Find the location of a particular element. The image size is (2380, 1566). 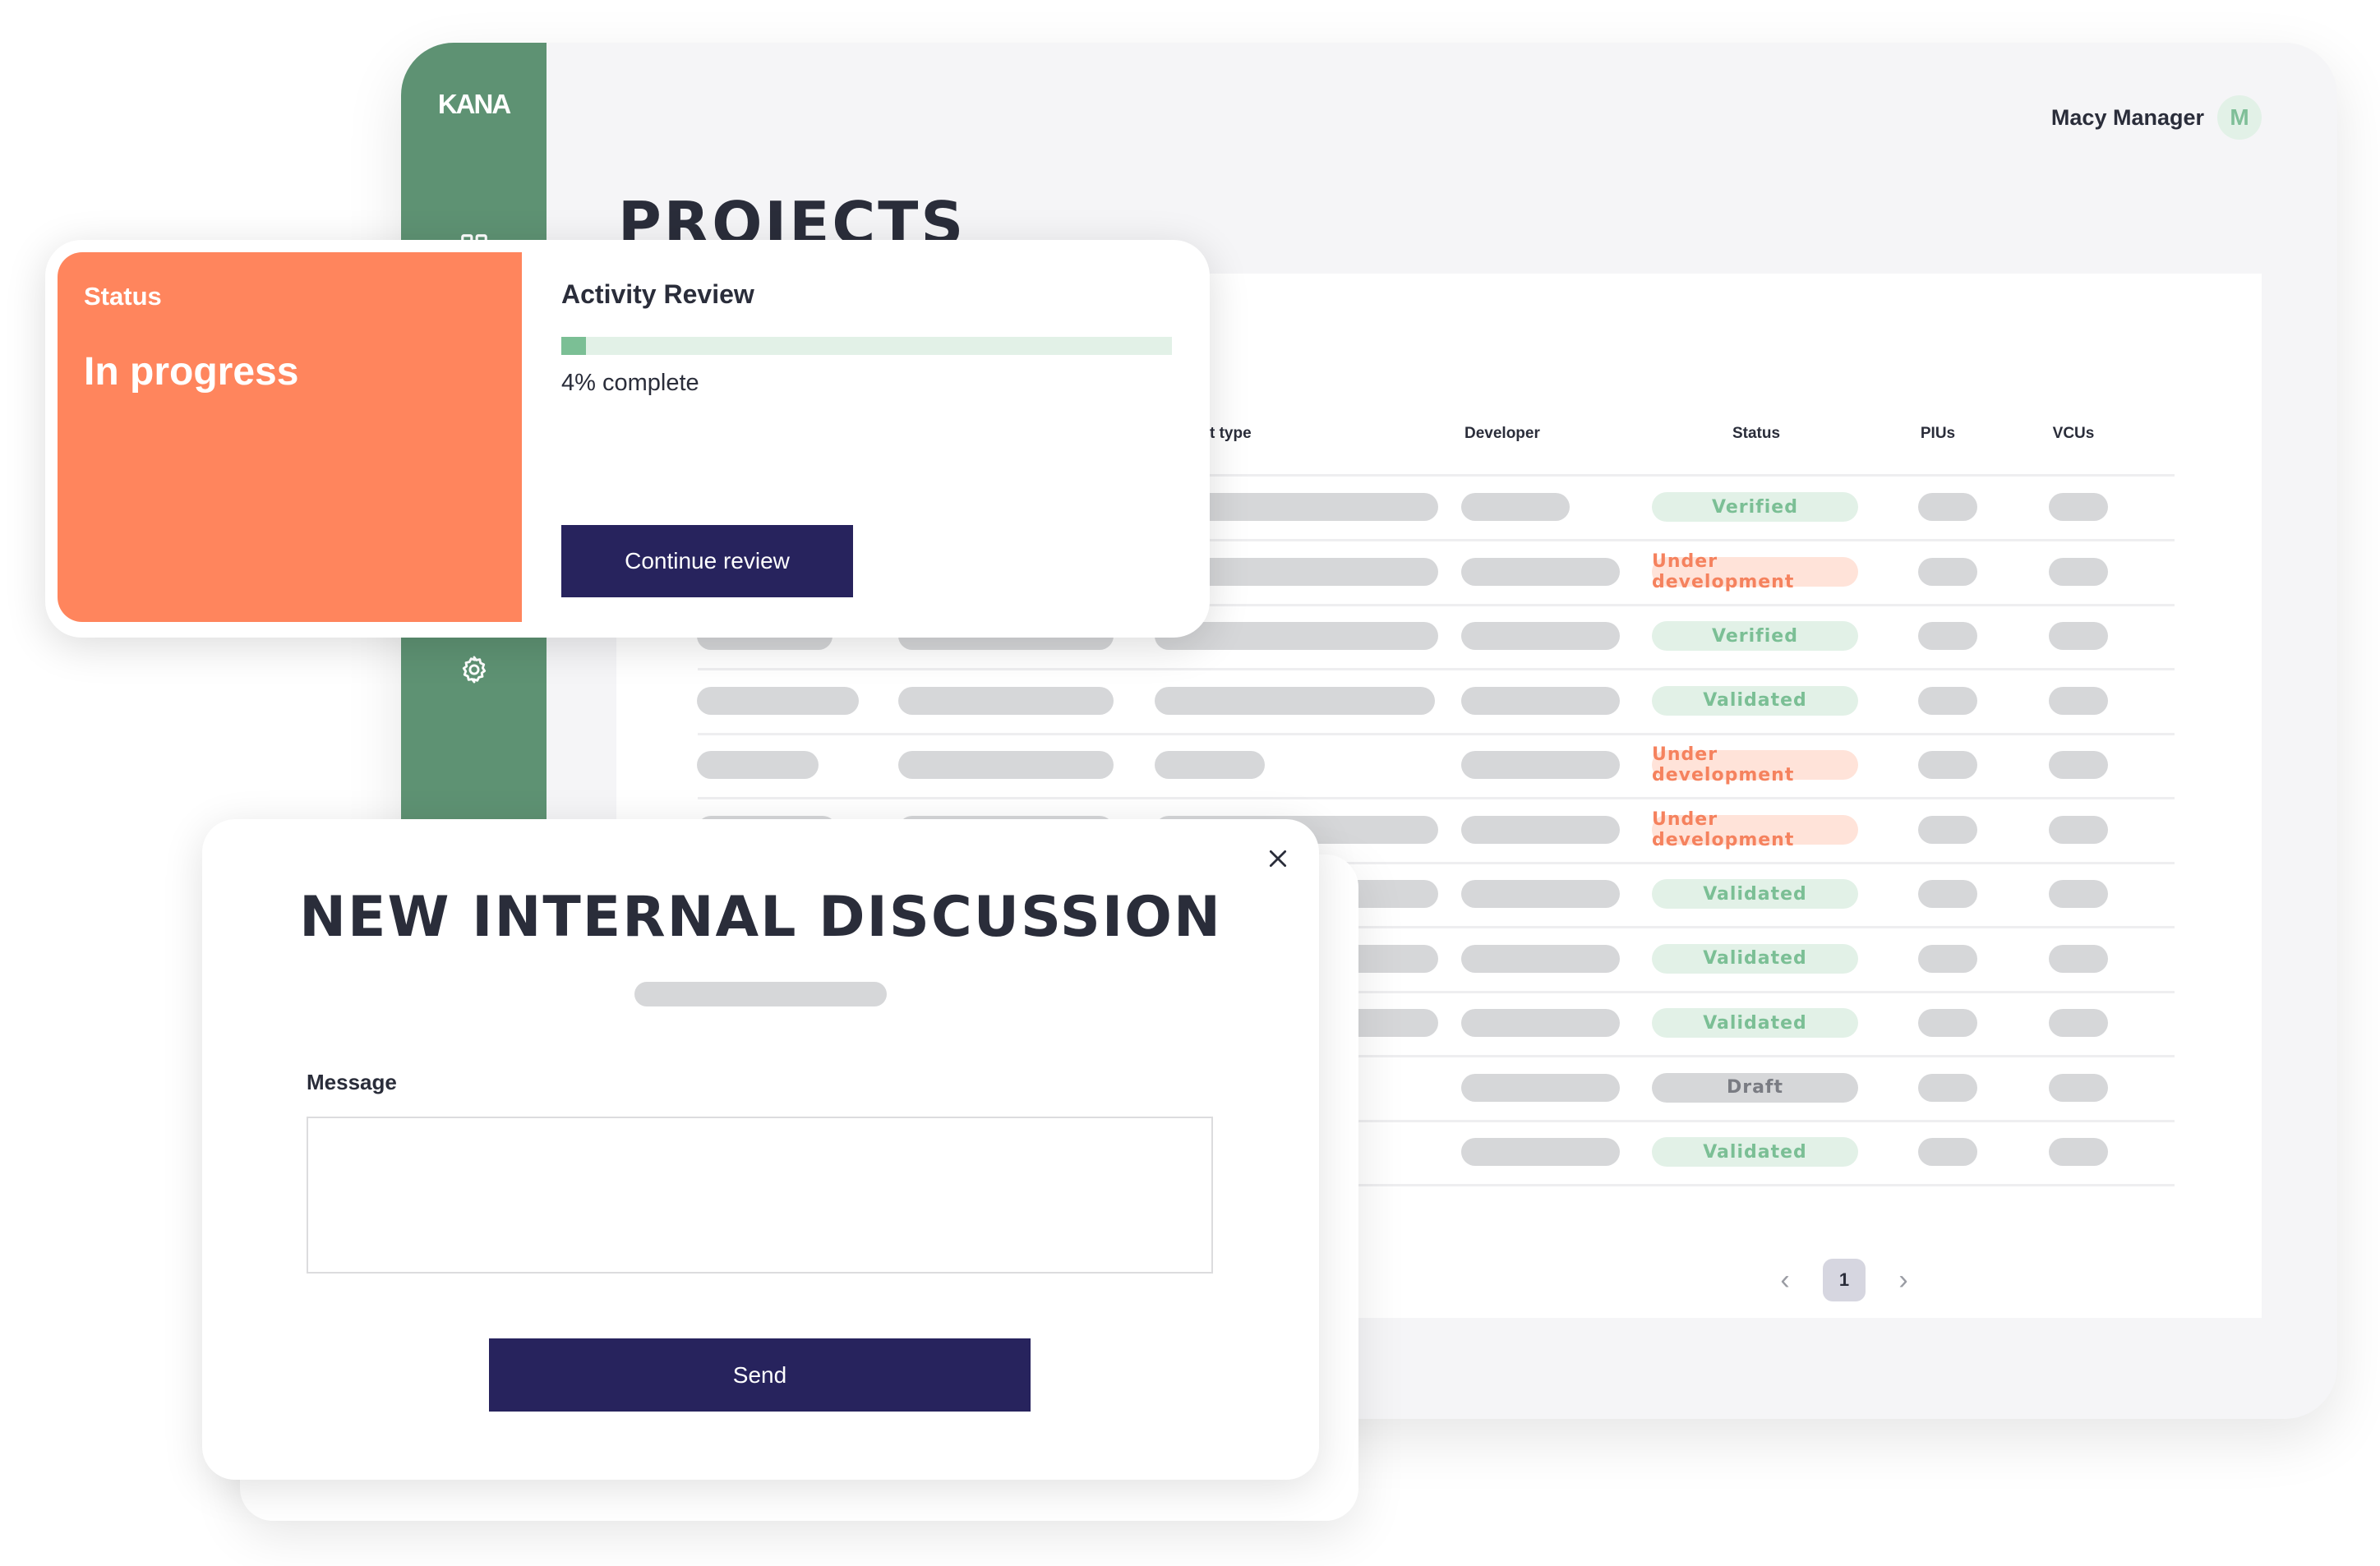

progress-text: 4% complete is located at coordinates (630, 383).